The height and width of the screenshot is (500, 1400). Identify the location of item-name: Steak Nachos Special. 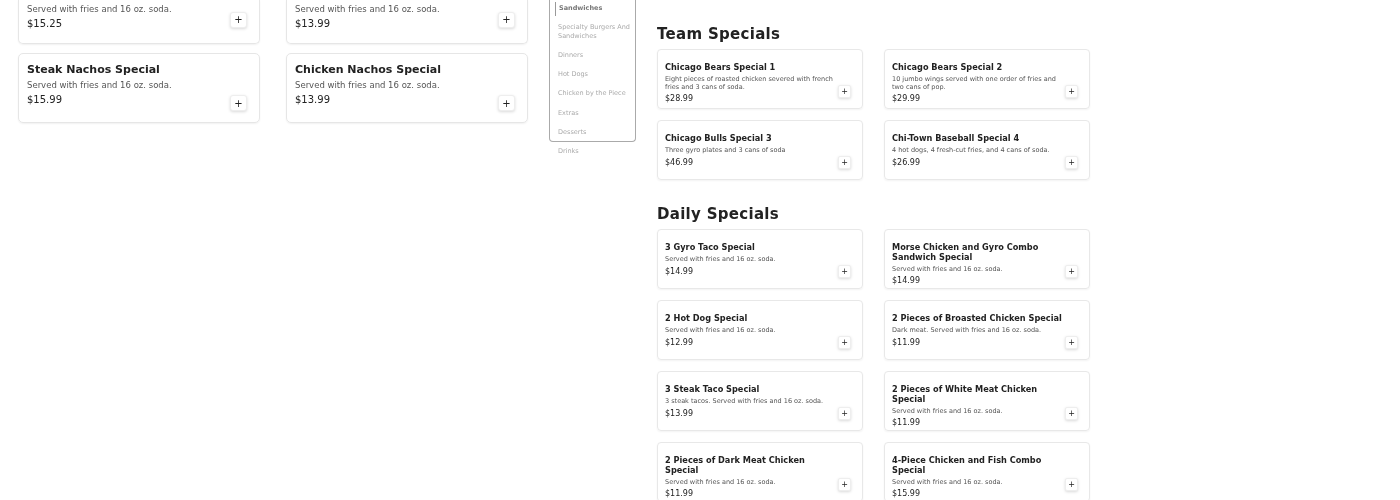
(94, 69).